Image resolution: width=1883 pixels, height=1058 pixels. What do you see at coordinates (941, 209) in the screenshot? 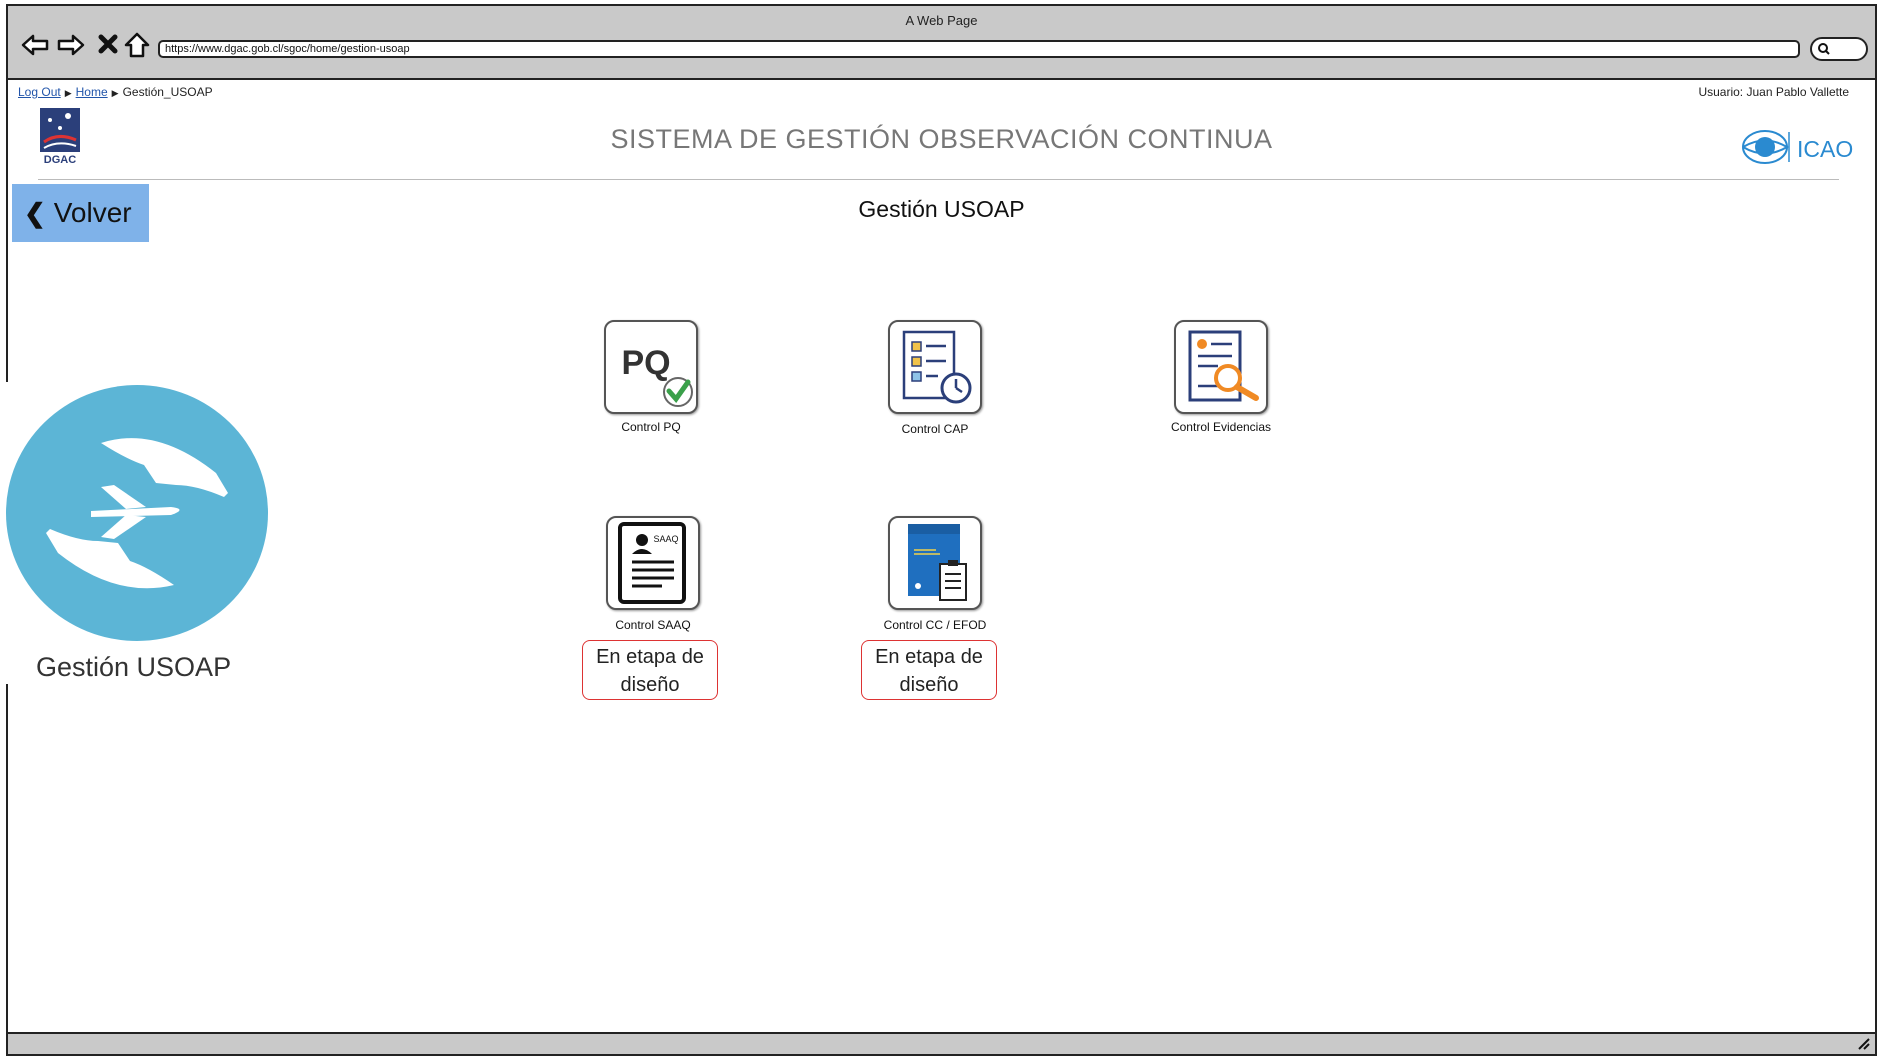
I see `page-heading: Gestión USOAP` at bounding box center [941, 209].